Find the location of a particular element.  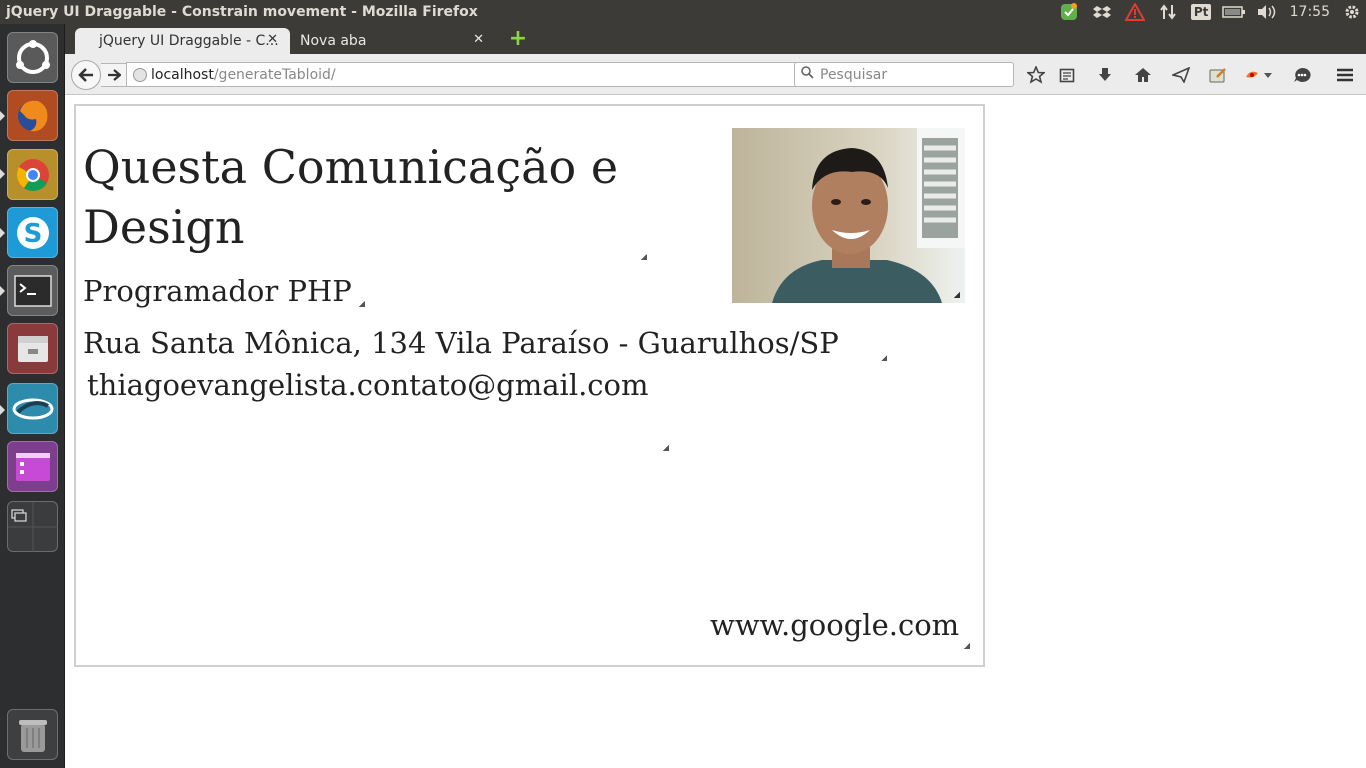

url-host: localhost is located at coordinates (182, 74).